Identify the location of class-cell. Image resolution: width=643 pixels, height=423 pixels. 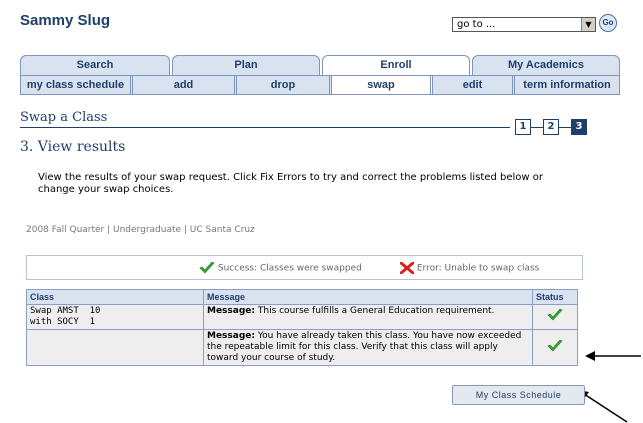
(115, 347).